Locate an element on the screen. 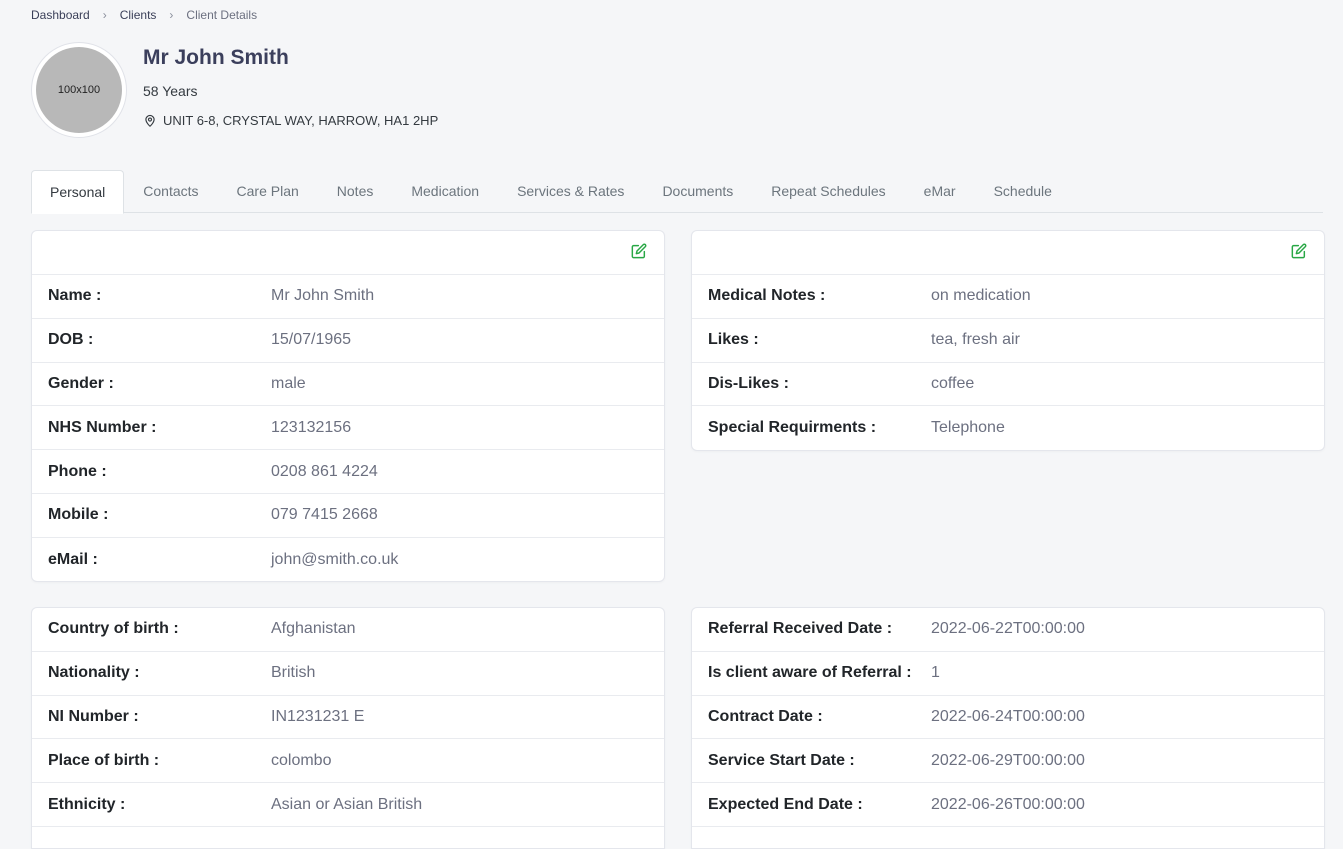  detail-label: Special Requirments : is located at coordinates (792, 428).